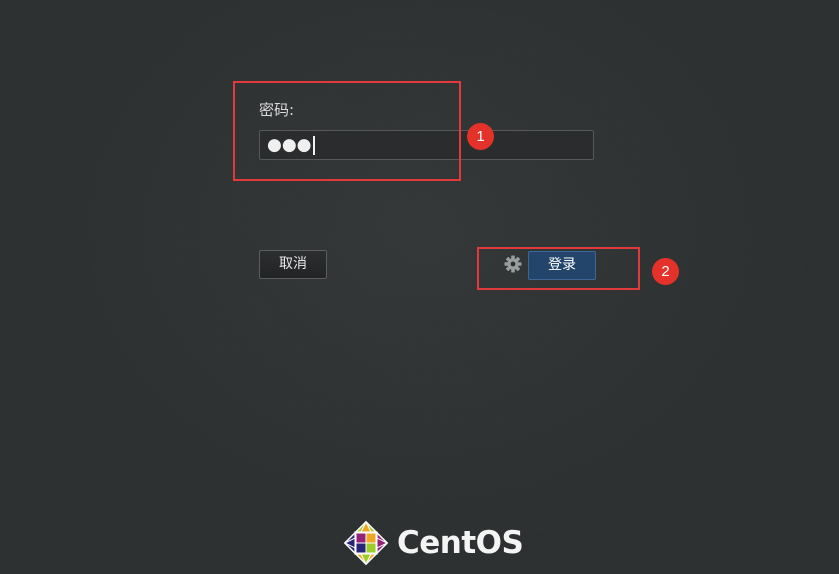 The image size is (839, 574). Describe the element at coordinates (558, 268) in the screenshot. I see `highlight-box-login` at that location.